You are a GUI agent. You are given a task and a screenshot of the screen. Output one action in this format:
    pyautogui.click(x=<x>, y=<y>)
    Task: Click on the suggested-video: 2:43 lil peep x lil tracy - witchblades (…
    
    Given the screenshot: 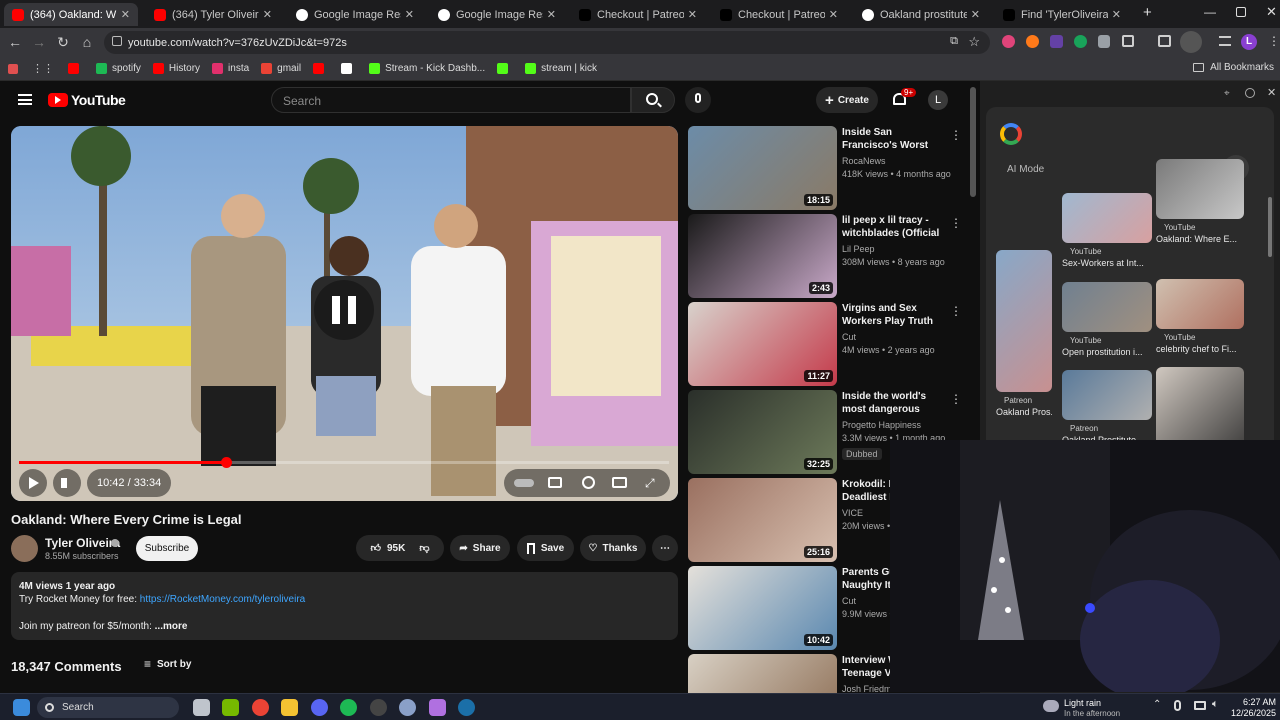 What is the action you would take?
    pyautogui.click(x=833, y=256)
    